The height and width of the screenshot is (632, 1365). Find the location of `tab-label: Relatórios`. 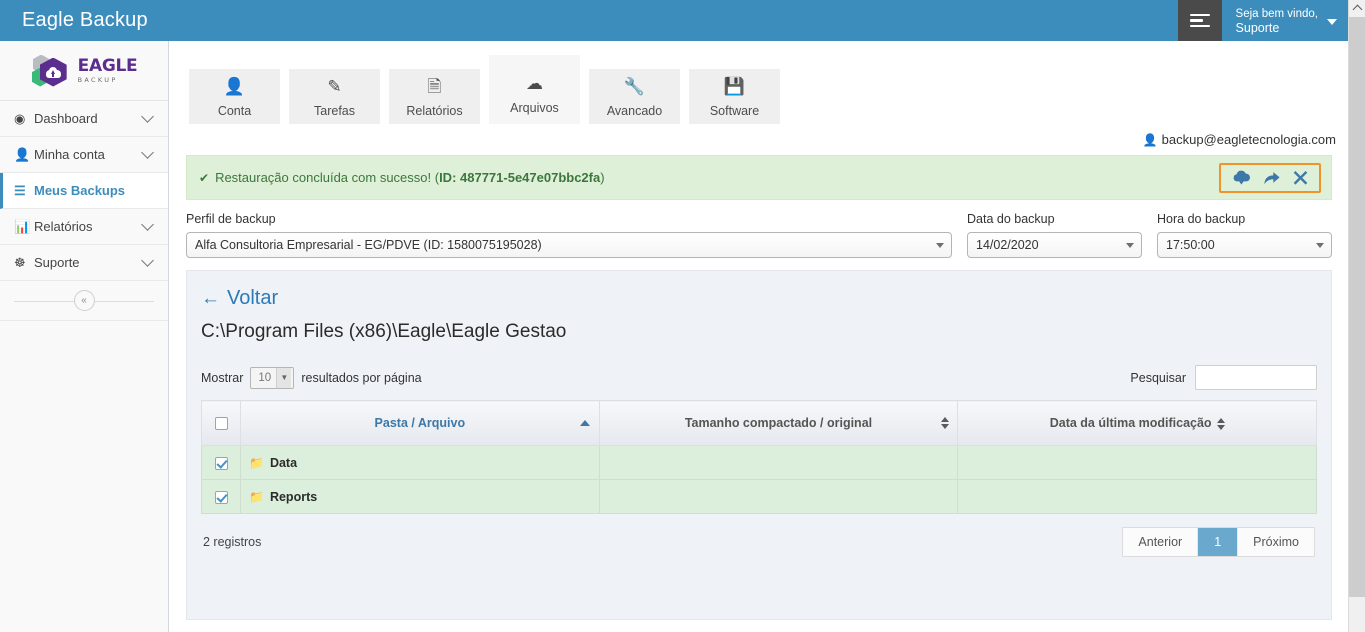

tab-label: Relatórios is located at coordinates (434, 111).